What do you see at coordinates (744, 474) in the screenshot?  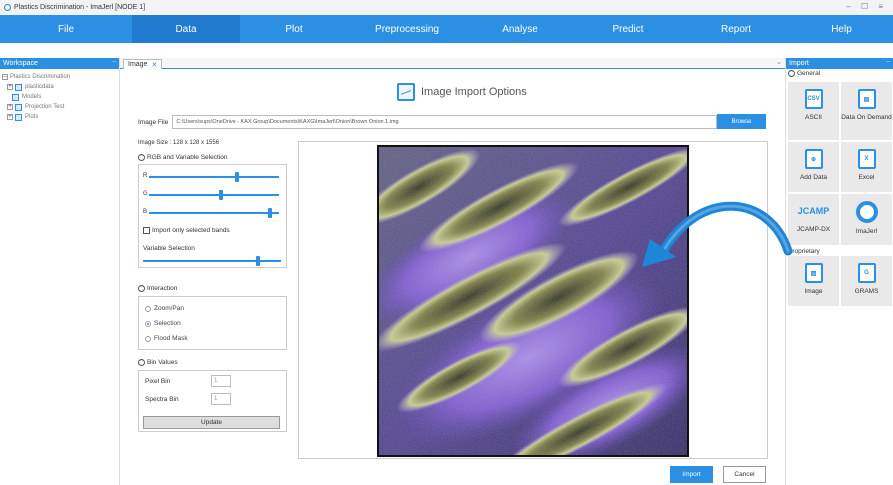 I see `cancel-button: Cancel` at bounding box center [744, 474].